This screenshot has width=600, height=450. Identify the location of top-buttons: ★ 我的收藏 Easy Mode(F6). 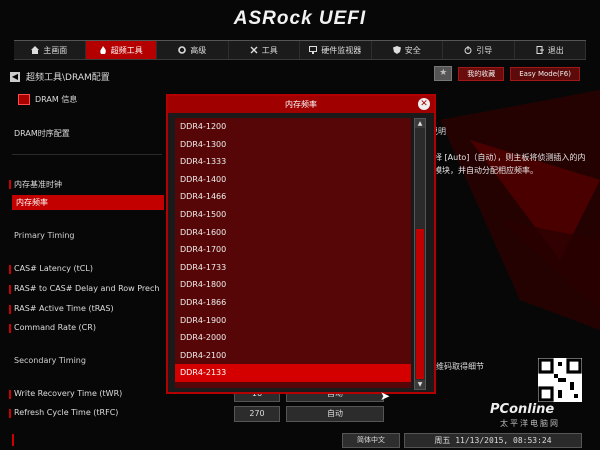
(507, 73).